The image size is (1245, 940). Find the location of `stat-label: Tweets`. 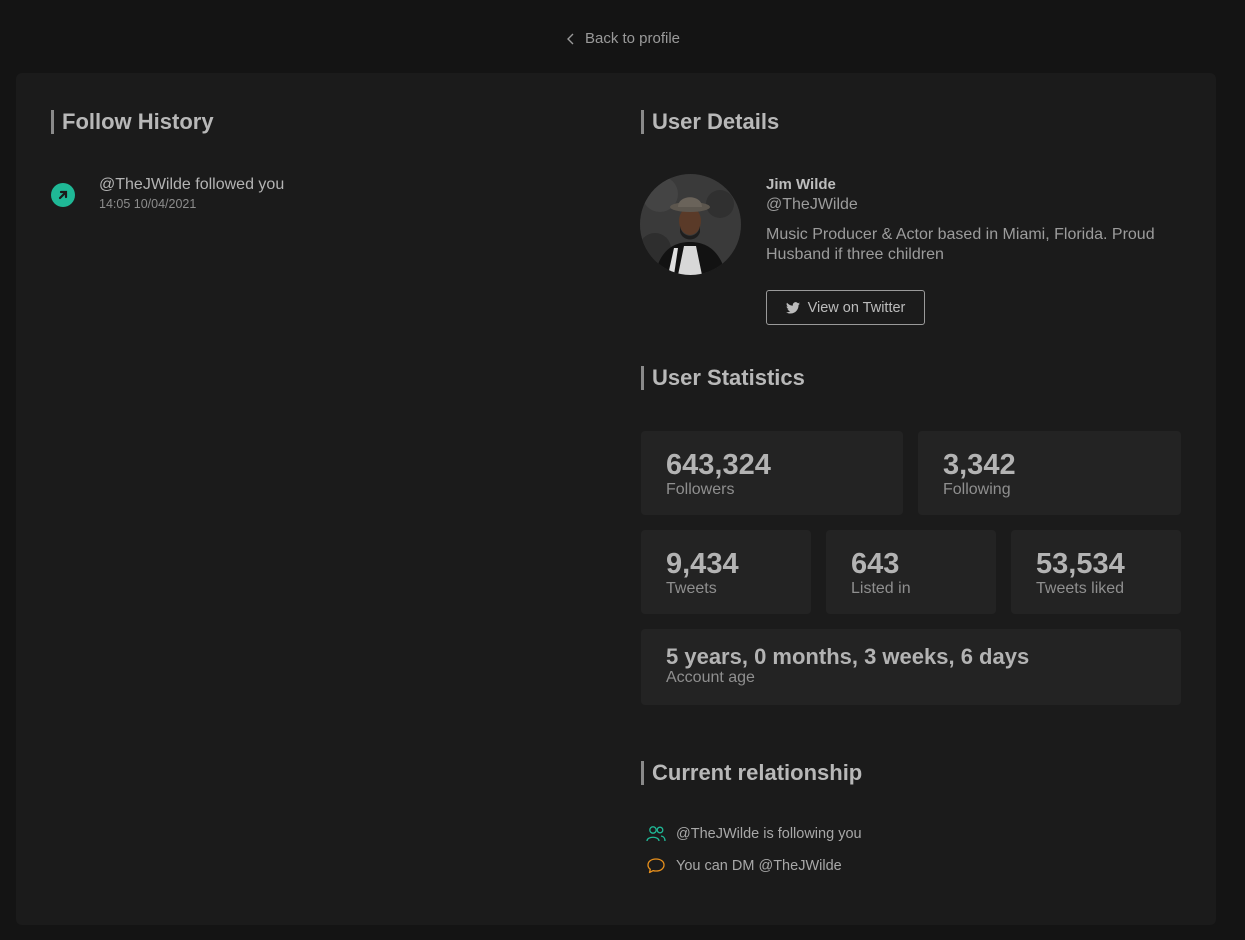

stat-label: Tweets is located at coordinates (691, 588).